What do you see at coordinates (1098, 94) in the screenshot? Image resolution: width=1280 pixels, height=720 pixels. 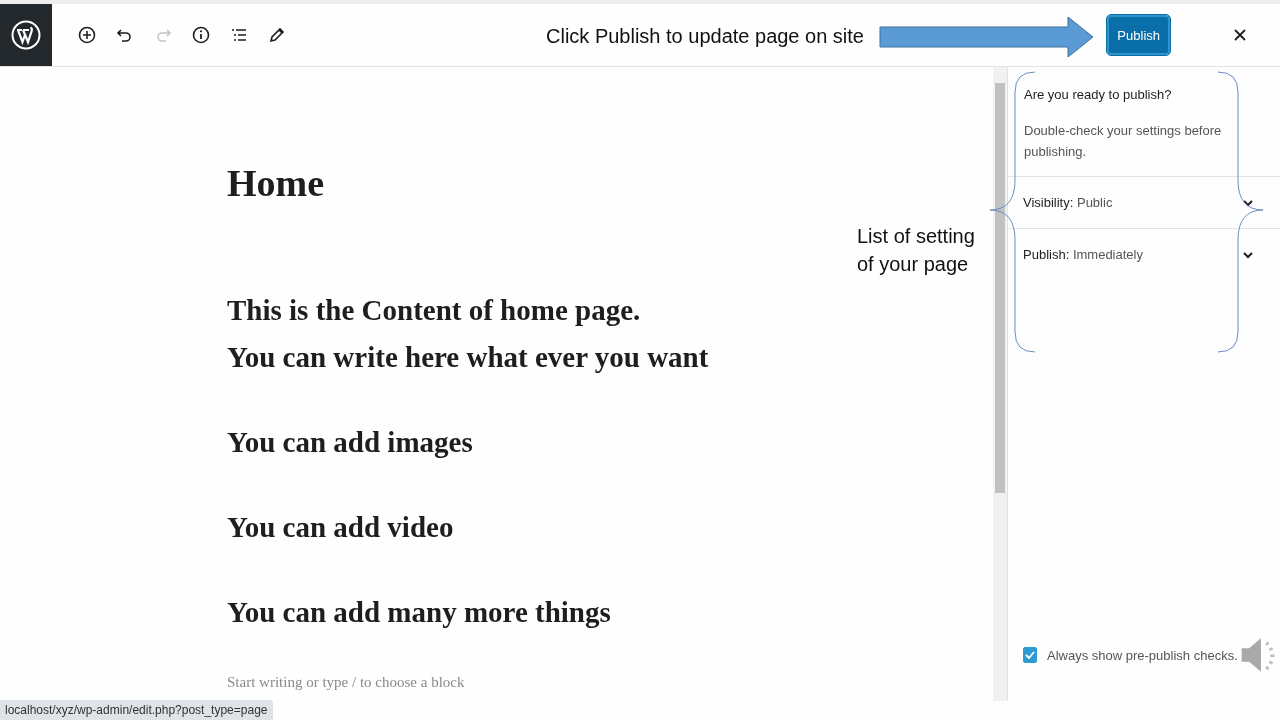 I see `panel-heading: Are you ready to publish?` at bounding box center [1098, 94].